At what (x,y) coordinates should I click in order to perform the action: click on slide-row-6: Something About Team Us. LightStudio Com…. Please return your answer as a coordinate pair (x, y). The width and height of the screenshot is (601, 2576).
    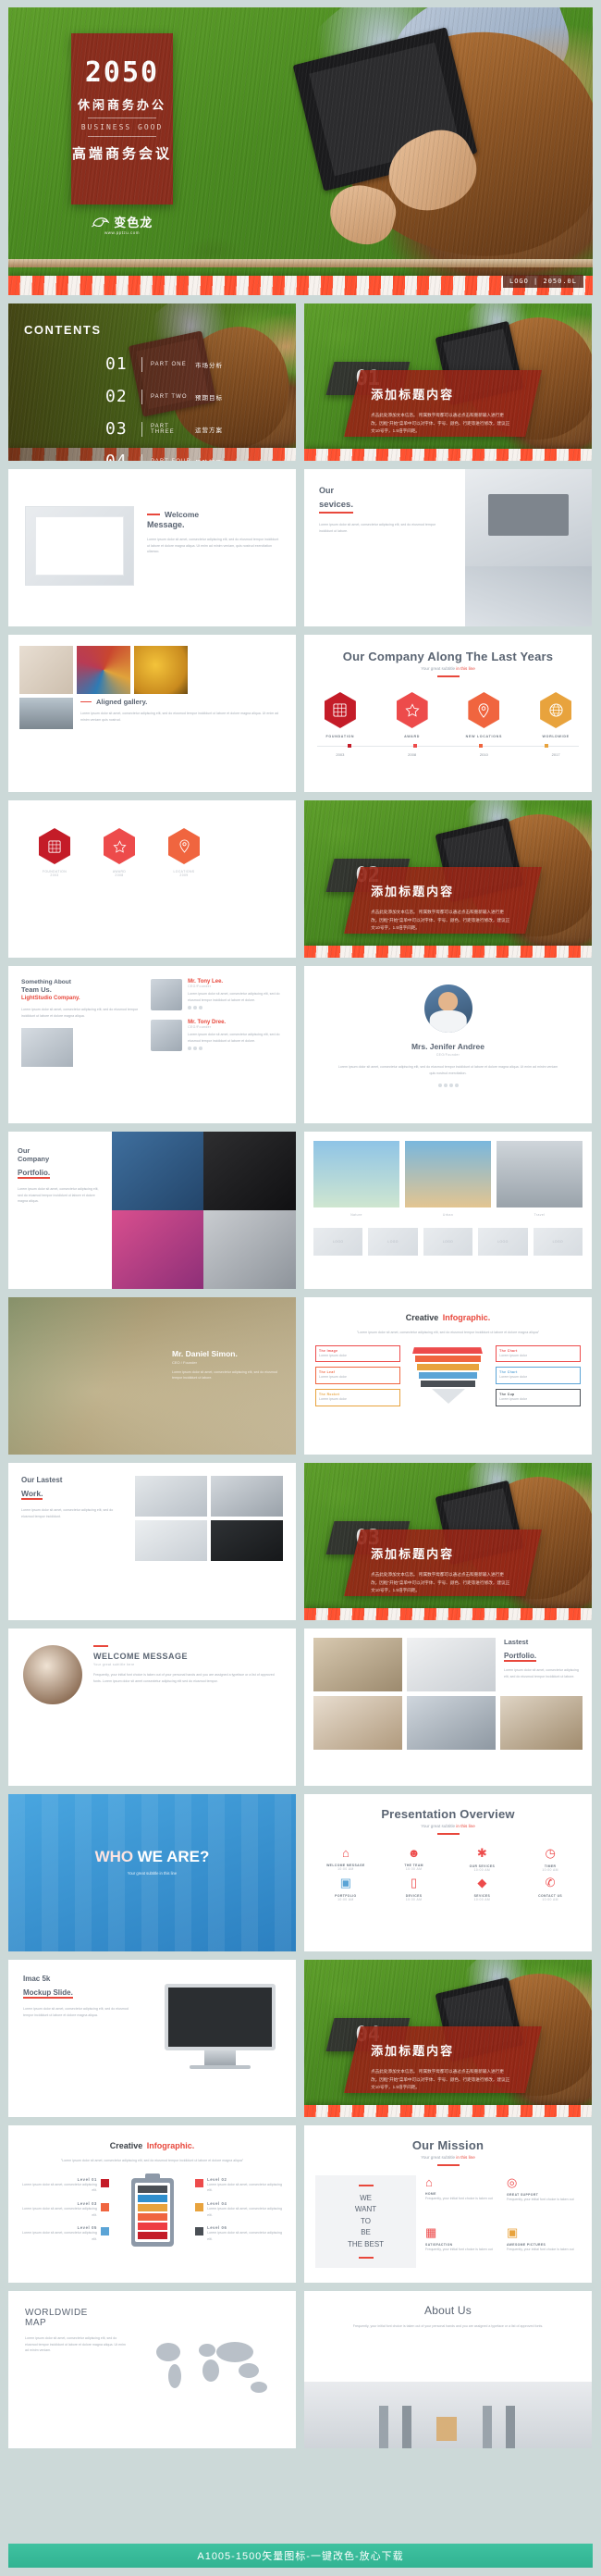
    Looking at the image, I should click on (300, 1045).